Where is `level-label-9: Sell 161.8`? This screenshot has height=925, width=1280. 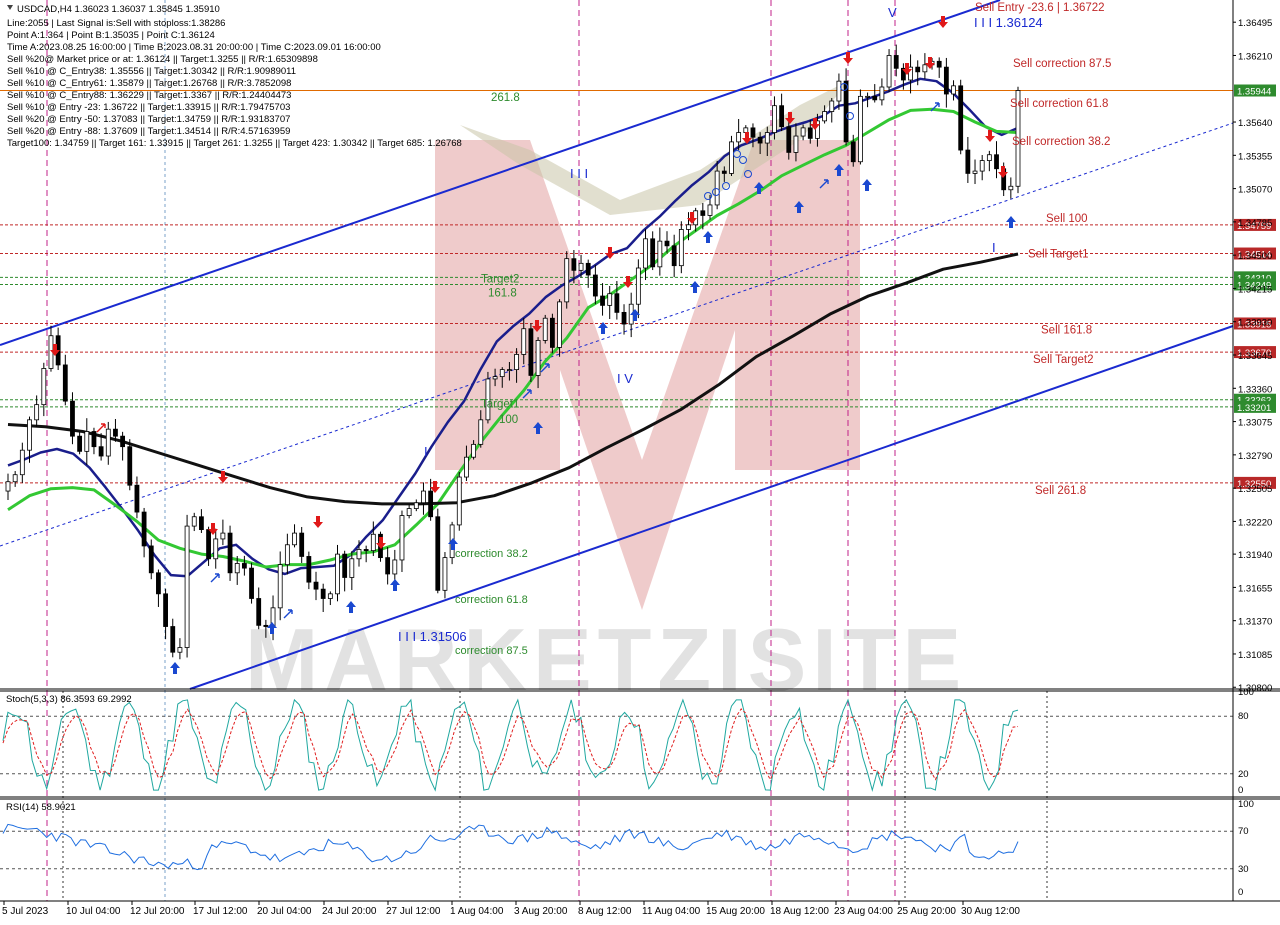
level-label-9: Sell 161.8 is located at coordinates (1066, 330).